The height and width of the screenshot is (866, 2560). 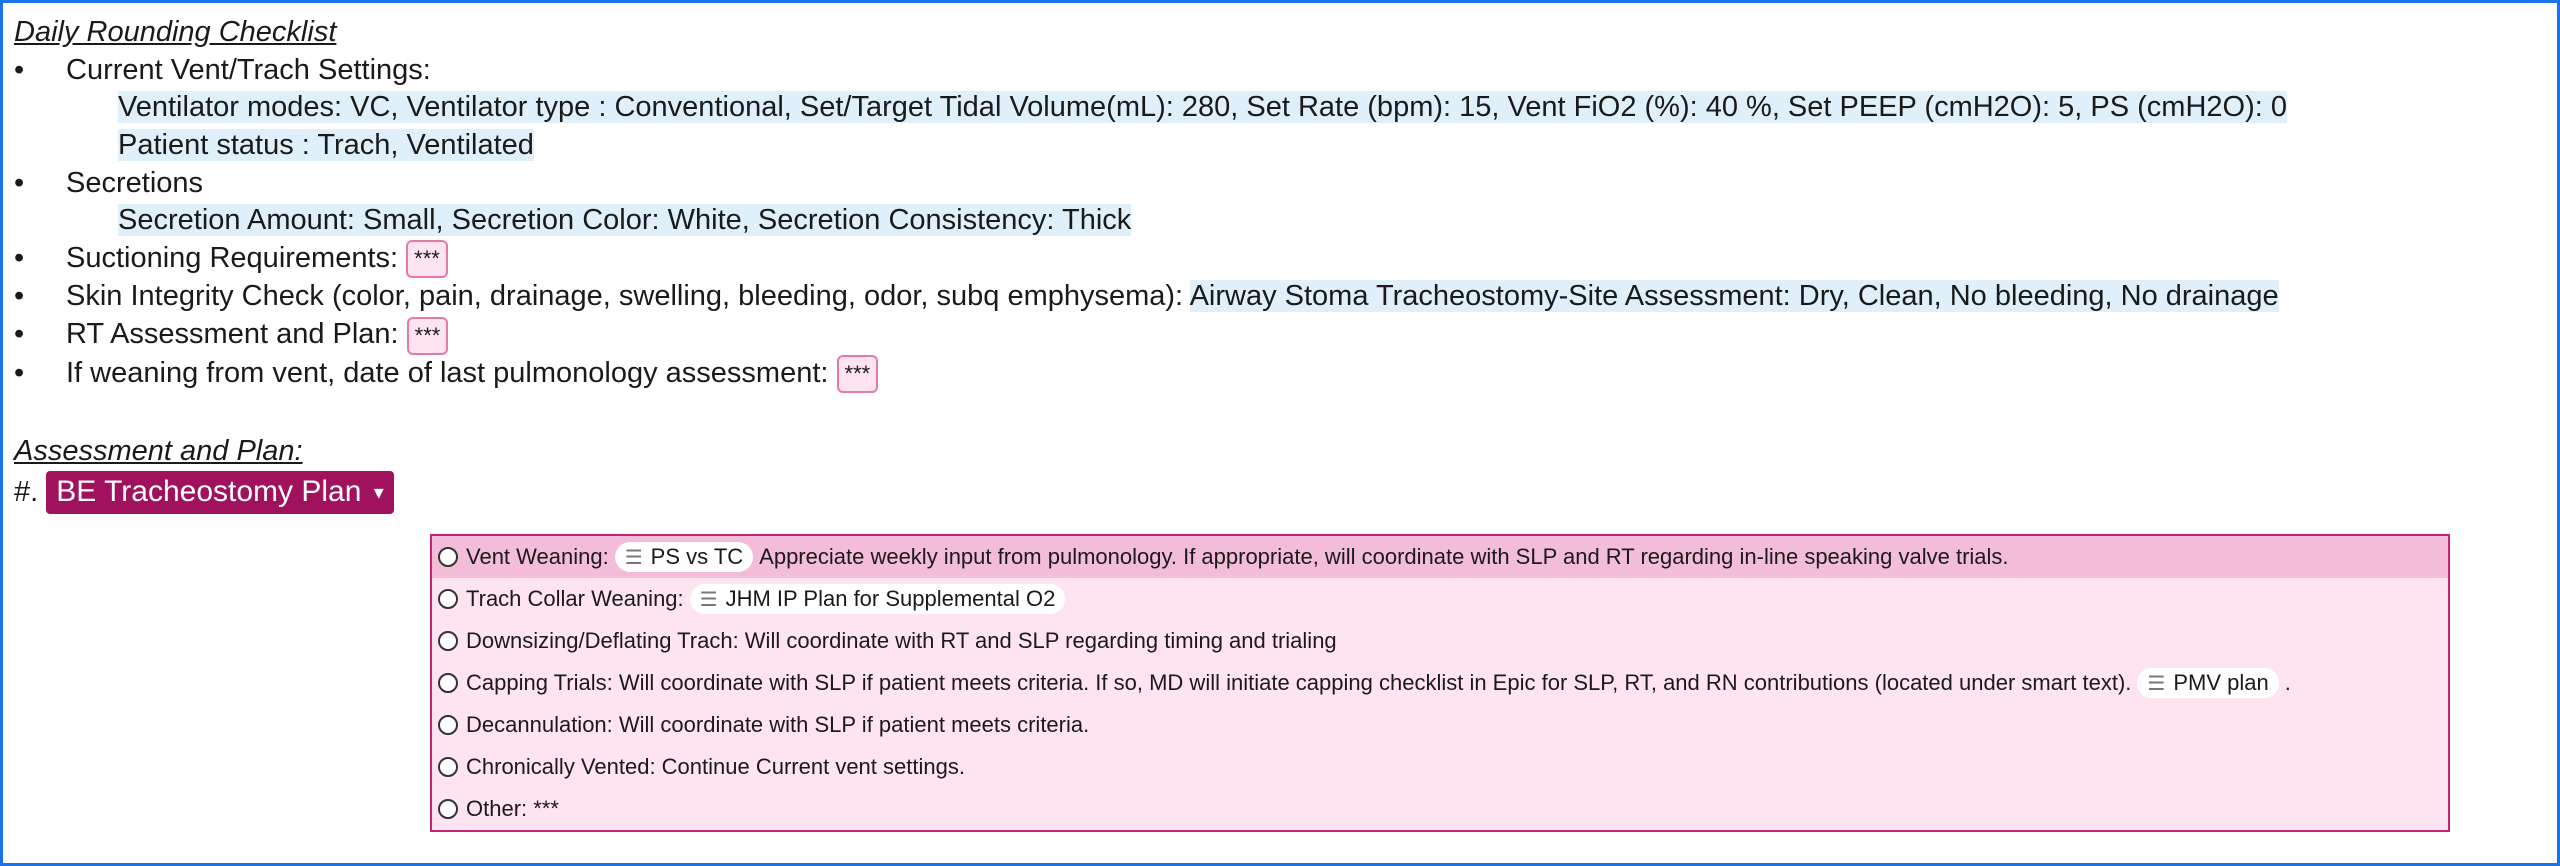 I want to click on chip-label: PMV plan, so click(x=2221, y=682).